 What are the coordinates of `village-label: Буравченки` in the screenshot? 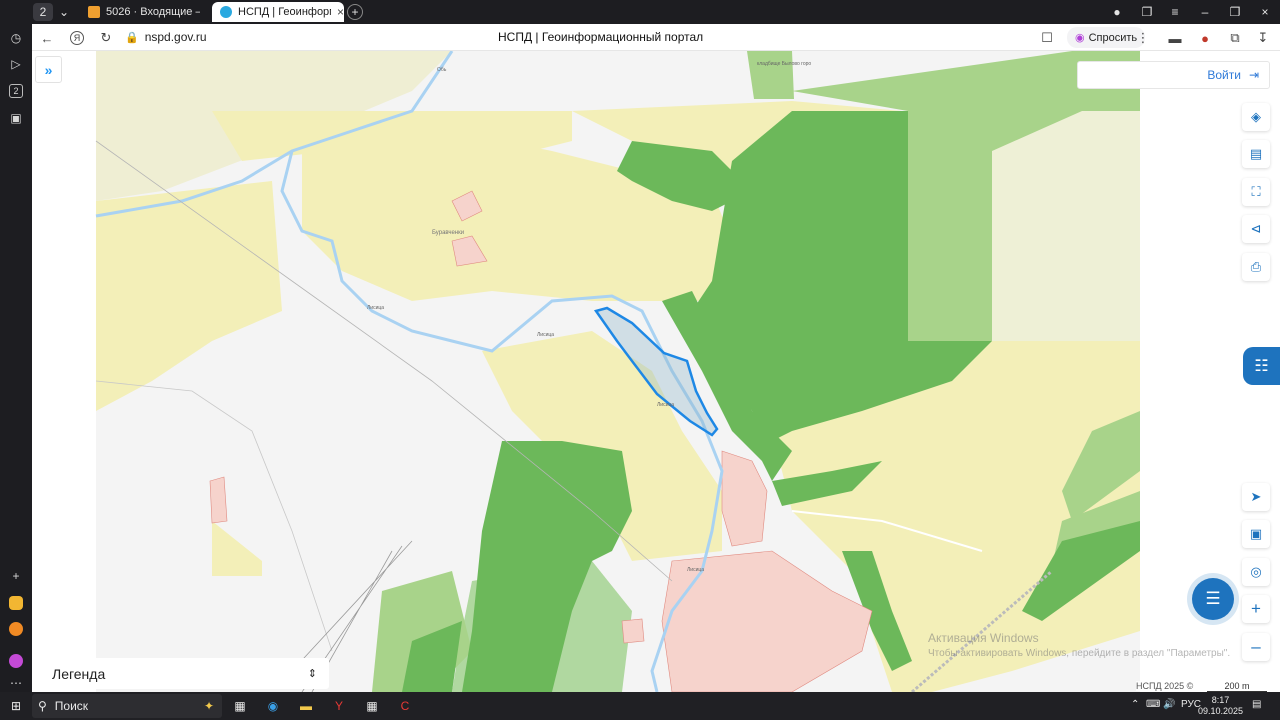 It's located at (448, 233).